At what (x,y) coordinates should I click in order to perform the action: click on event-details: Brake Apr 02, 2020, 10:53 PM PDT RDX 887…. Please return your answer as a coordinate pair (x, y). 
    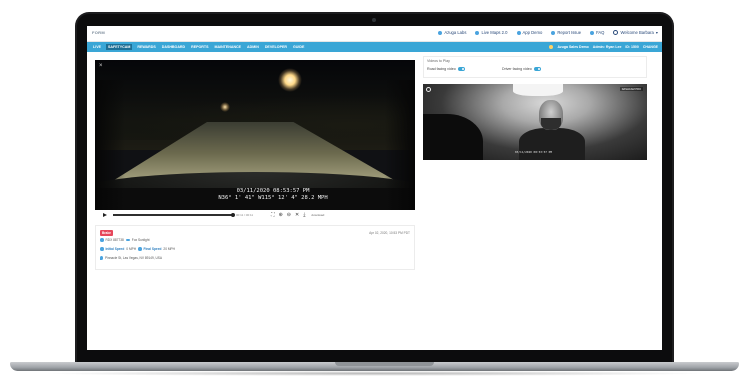
    Looking at the image, I should click on (255, 247).